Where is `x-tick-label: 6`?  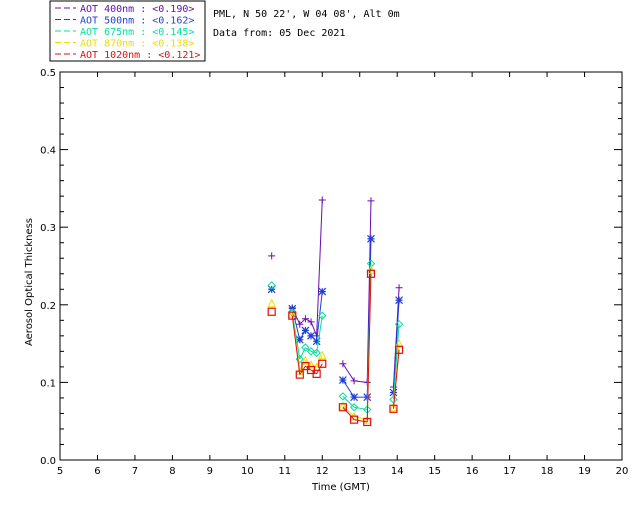 x-tick-label: 6 is located at coordinates (97, 471).